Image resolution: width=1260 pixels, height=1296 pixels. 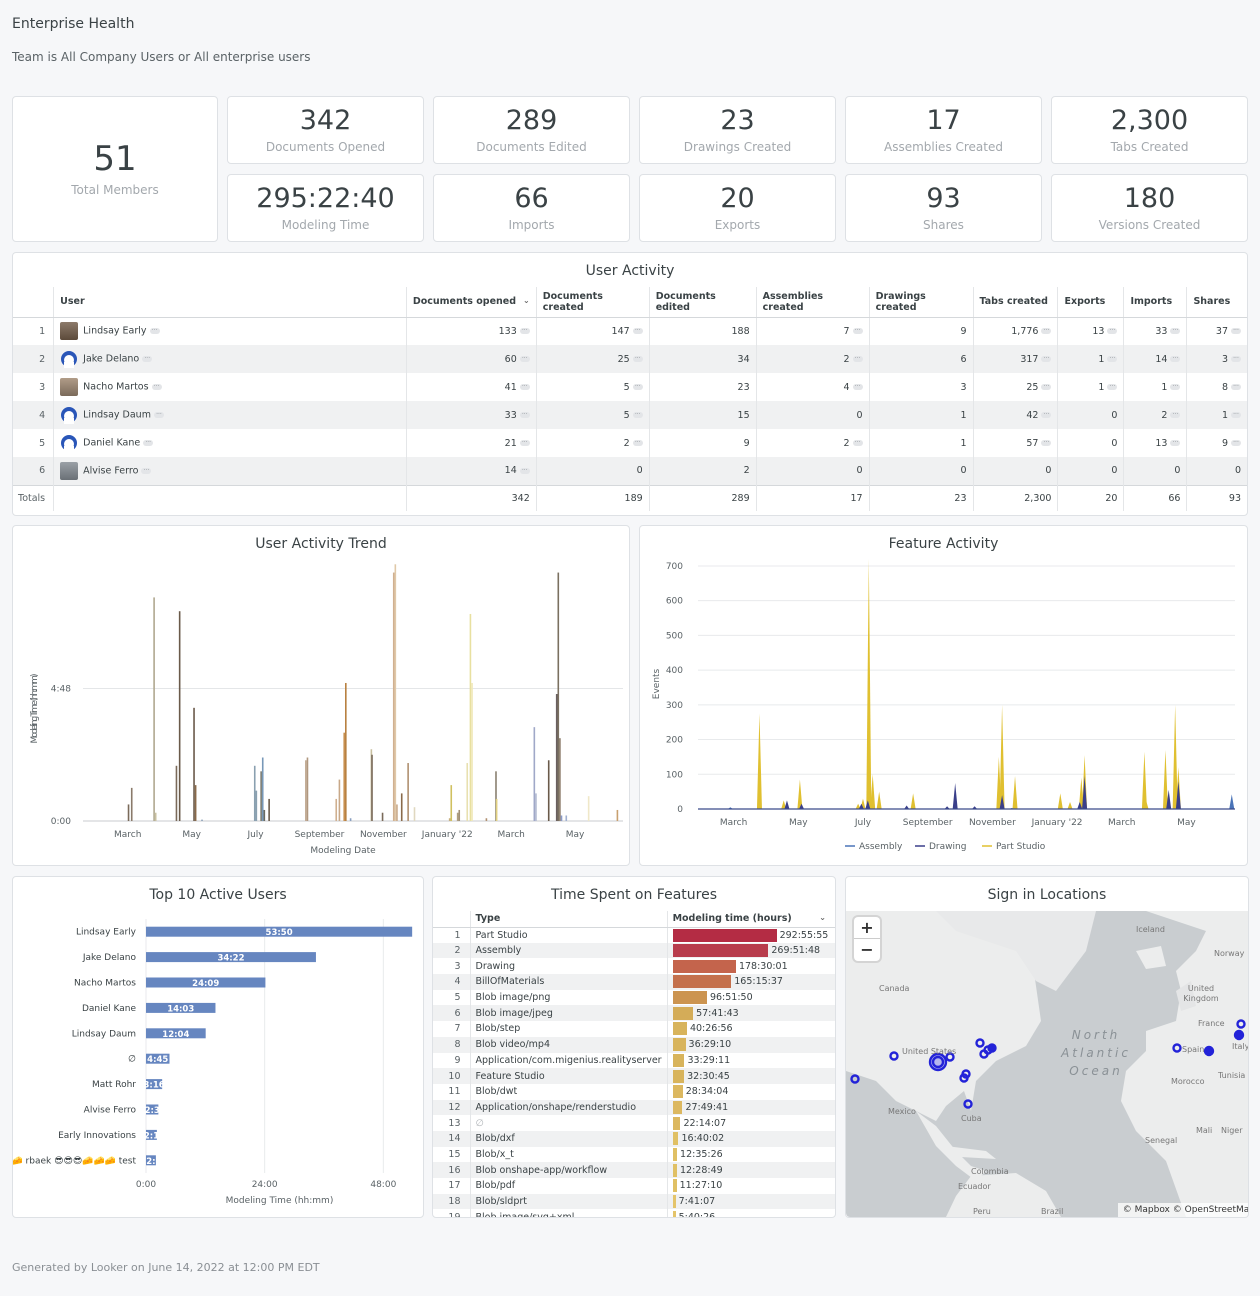 What do you see at coordinates (471, 443) in the screenshot?
I see `metric-cell: 21 ···` at bounding box center [471, 443].